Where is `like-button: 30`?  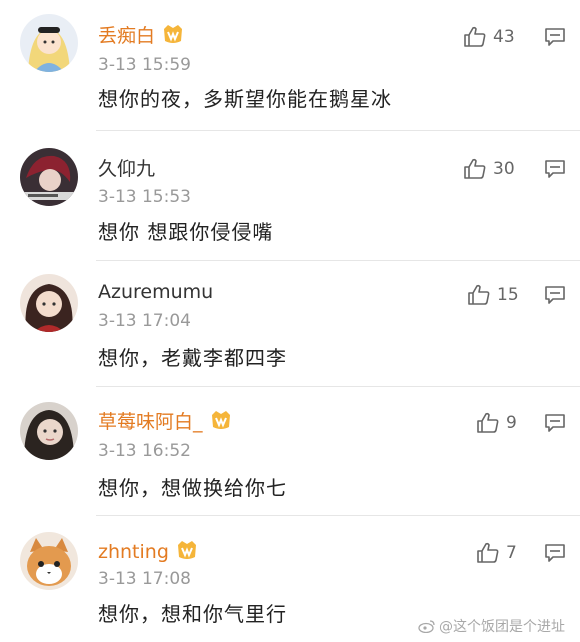 like-button: 30 is located at coordinates (489, 169).